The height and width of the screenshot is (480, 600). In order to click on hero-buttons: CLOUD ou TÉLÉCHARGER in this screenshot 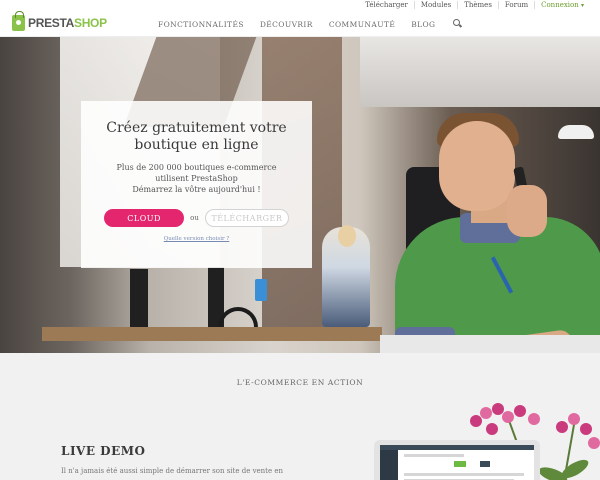, I will do `click(196, 218)`.